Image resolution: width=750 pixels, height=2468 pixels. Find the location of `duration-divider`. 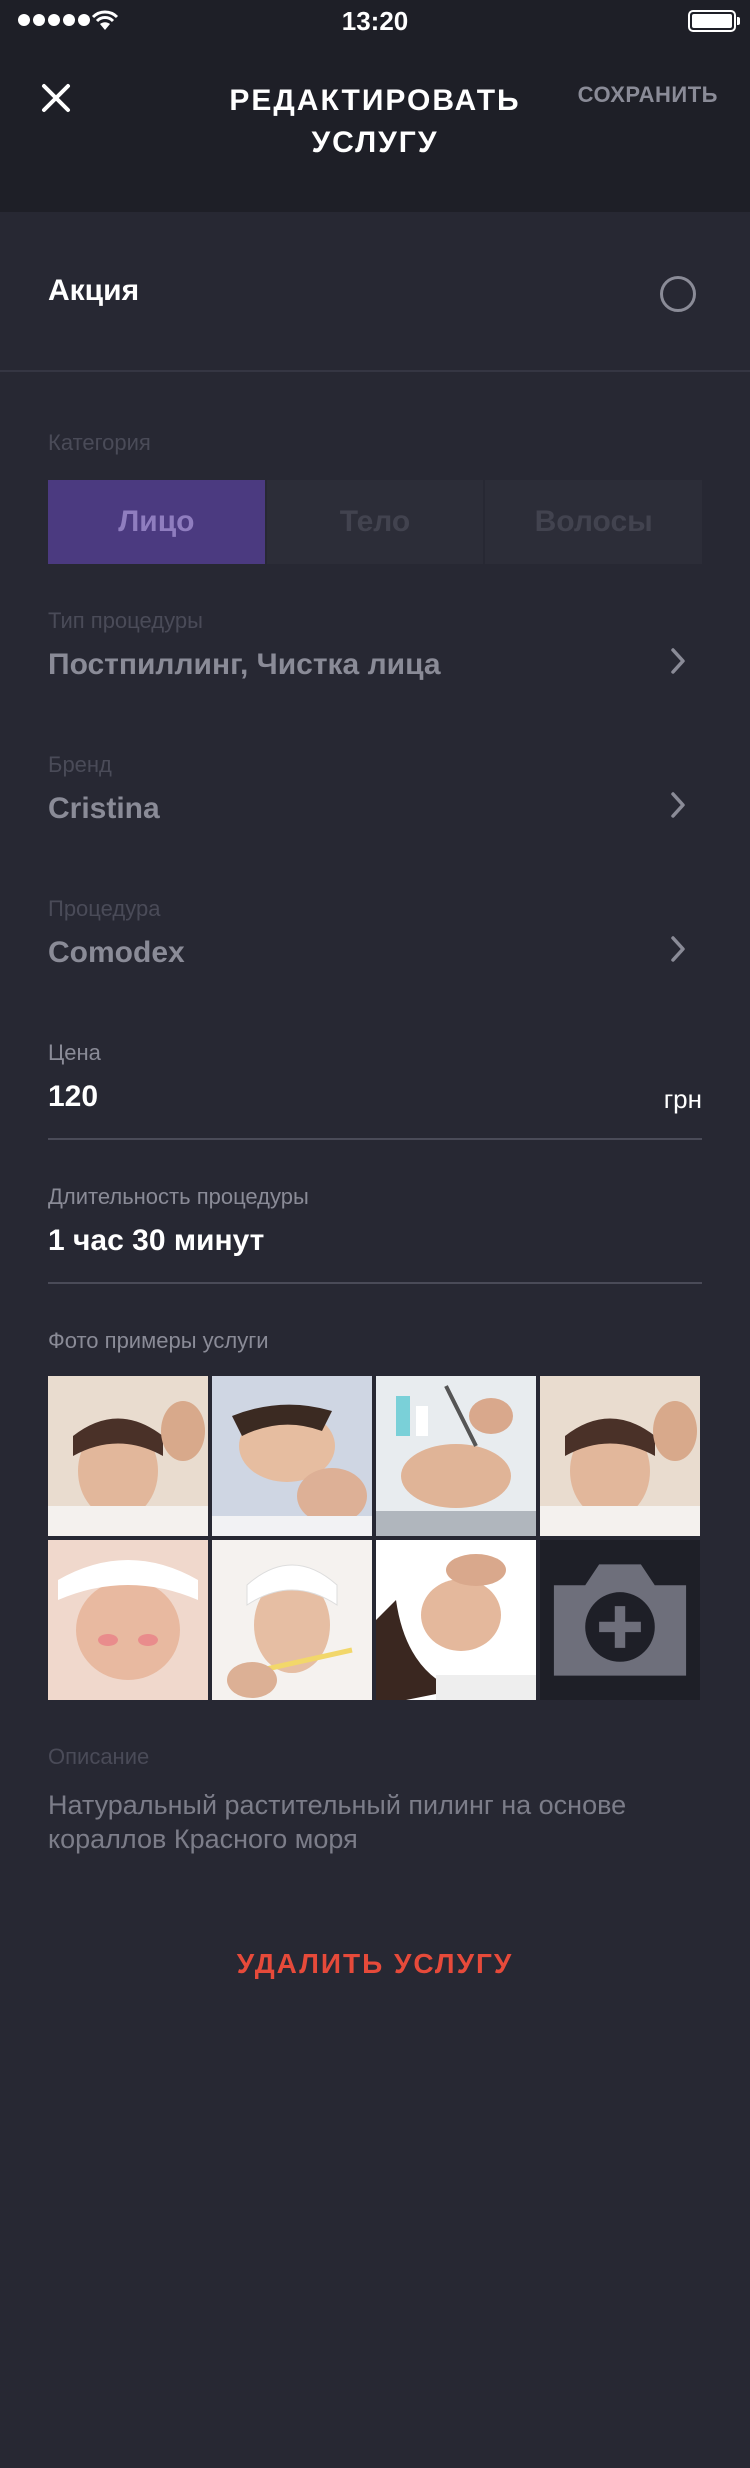

duration-divider is located at coordinates (375, 1283).